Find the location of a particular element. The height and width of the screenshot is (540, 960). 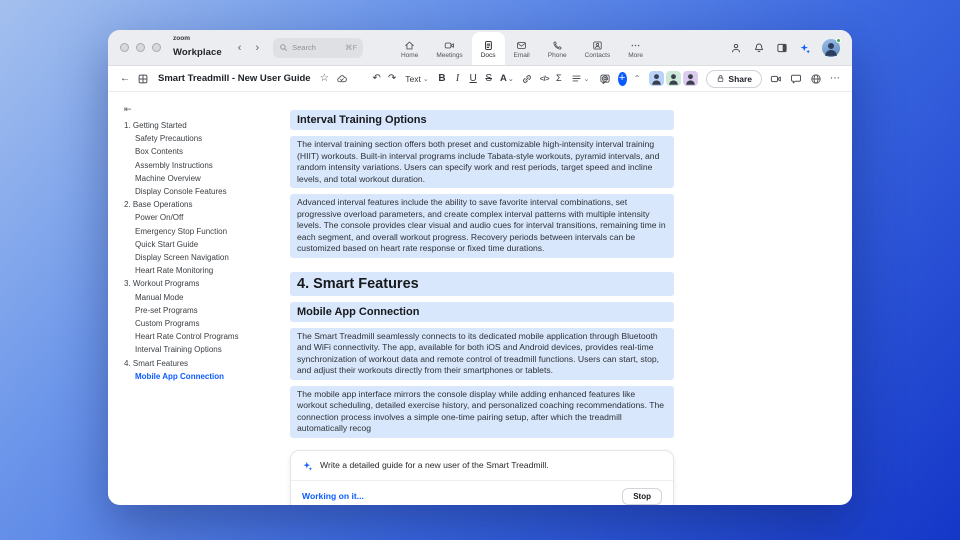

text-color-button: A ⌄ is located at coordinates (507, 78).